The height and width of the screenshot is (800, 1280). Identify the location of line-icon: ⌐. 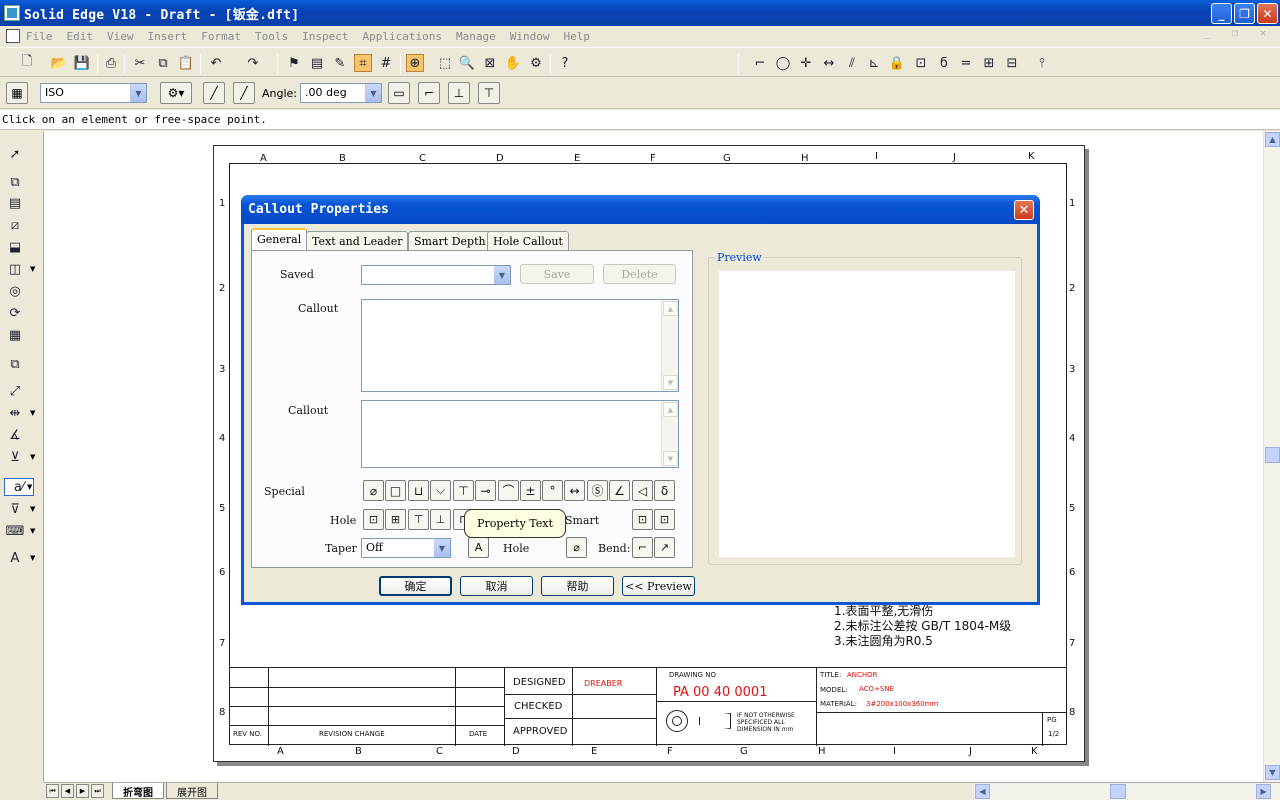
(760, 63).